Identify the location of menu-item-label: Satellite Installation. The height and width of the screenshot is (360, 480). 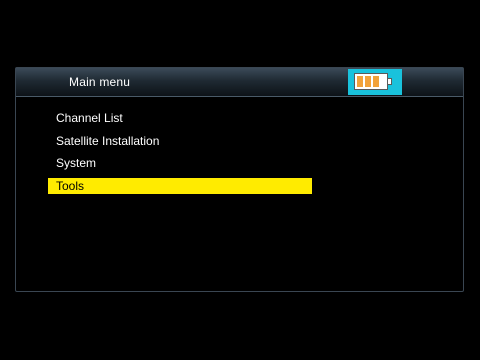
(108, 140).